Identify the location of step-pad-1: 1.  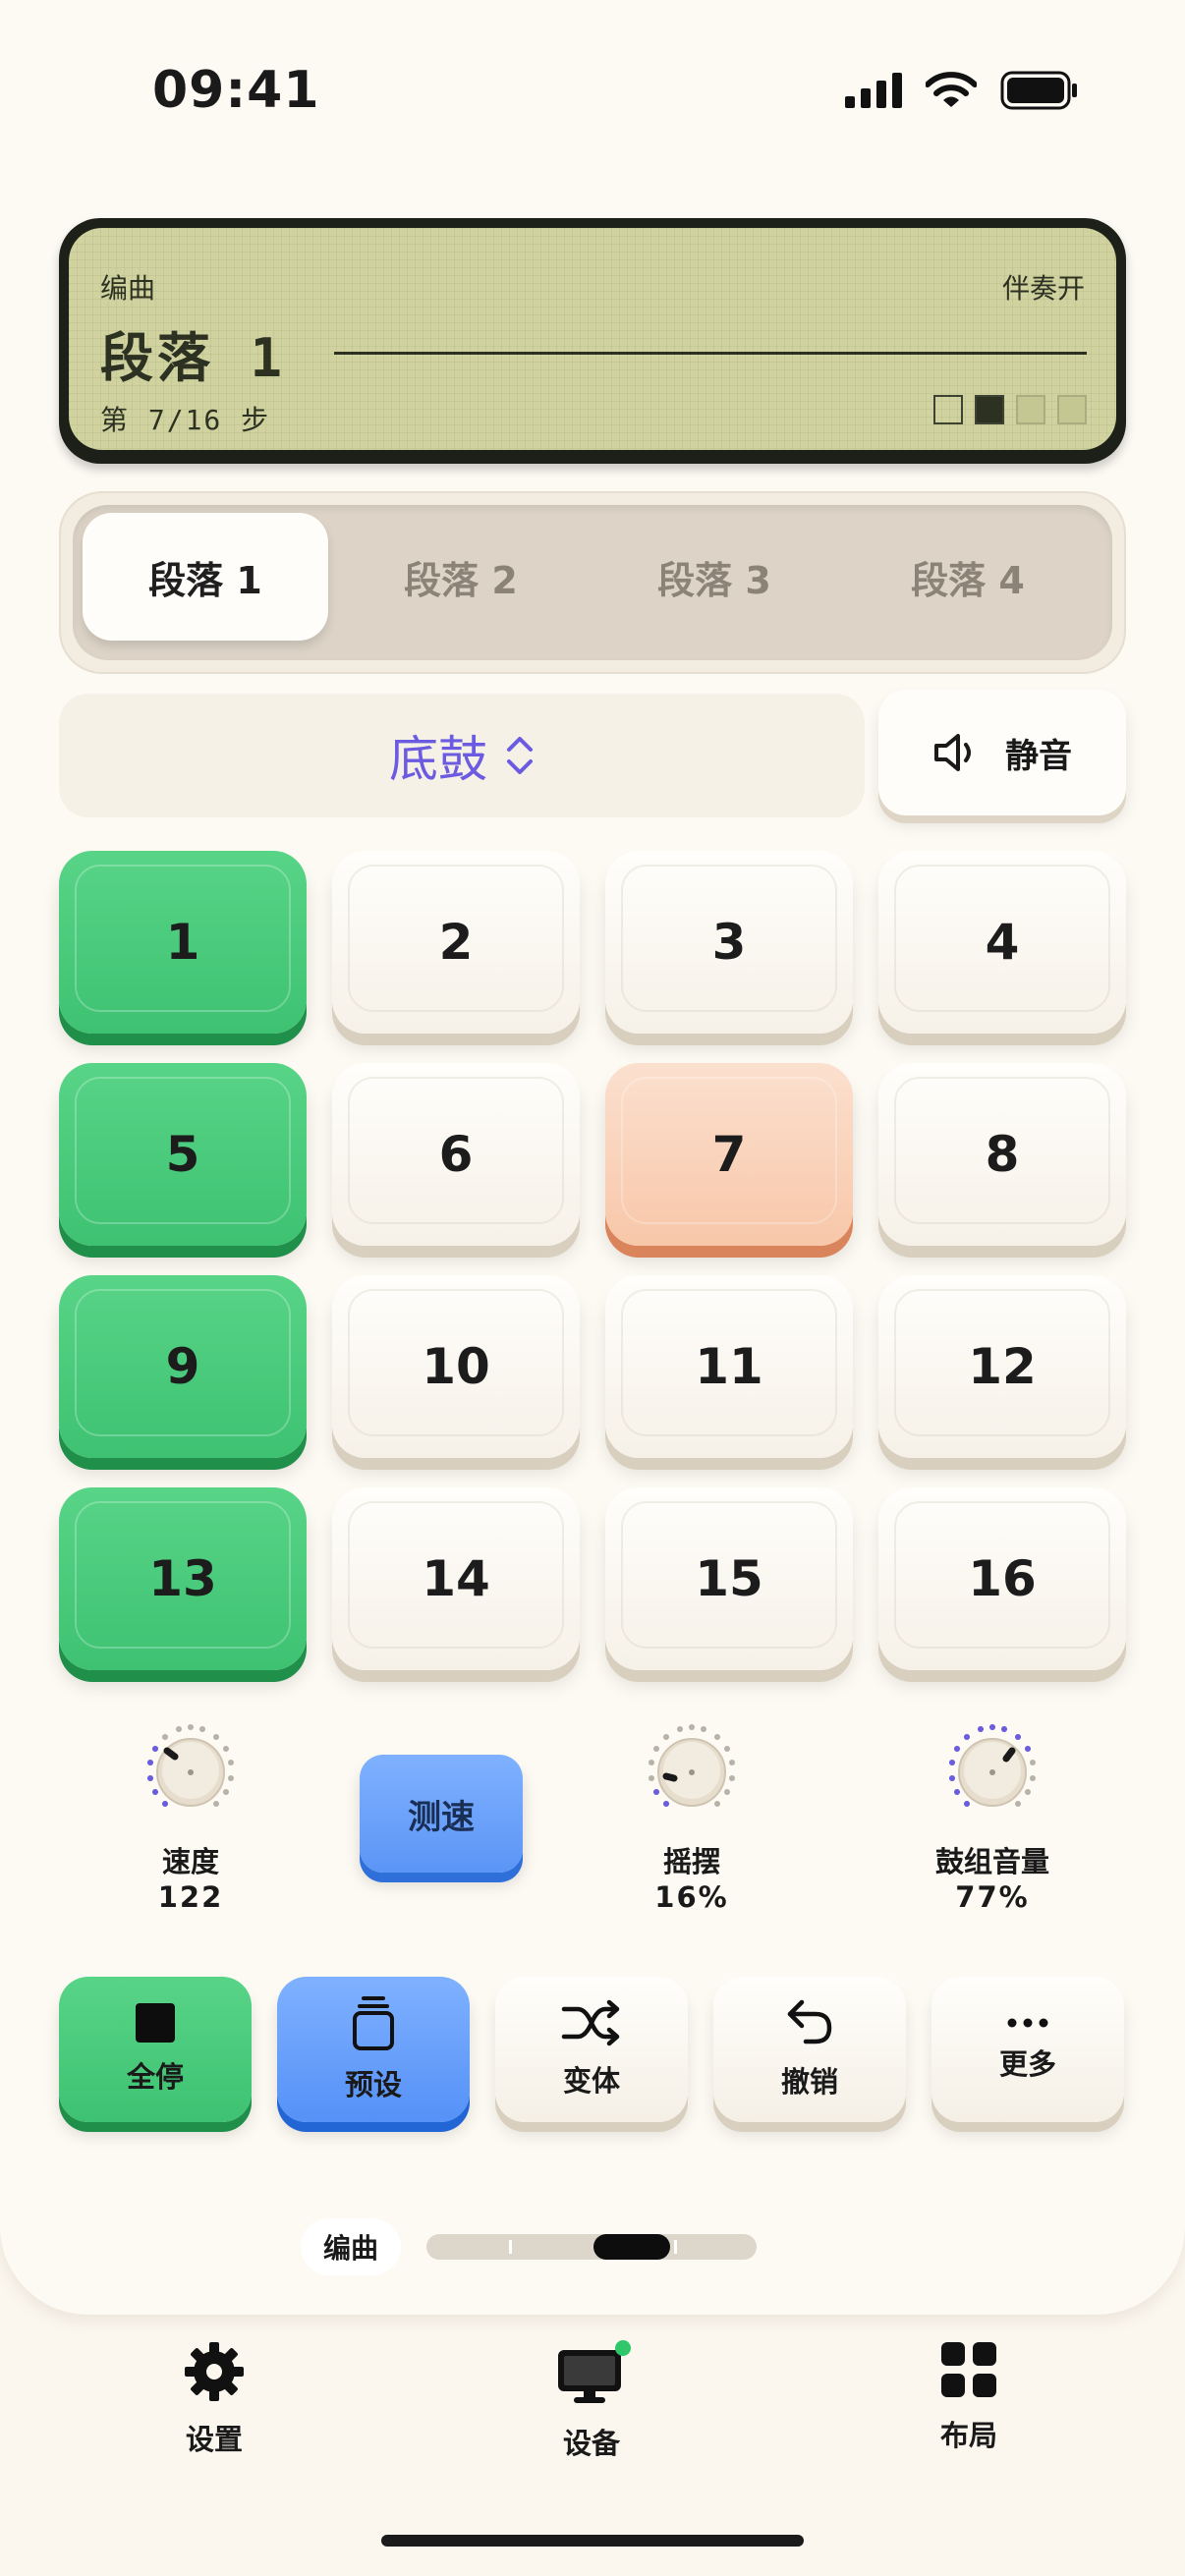
(183, 942).